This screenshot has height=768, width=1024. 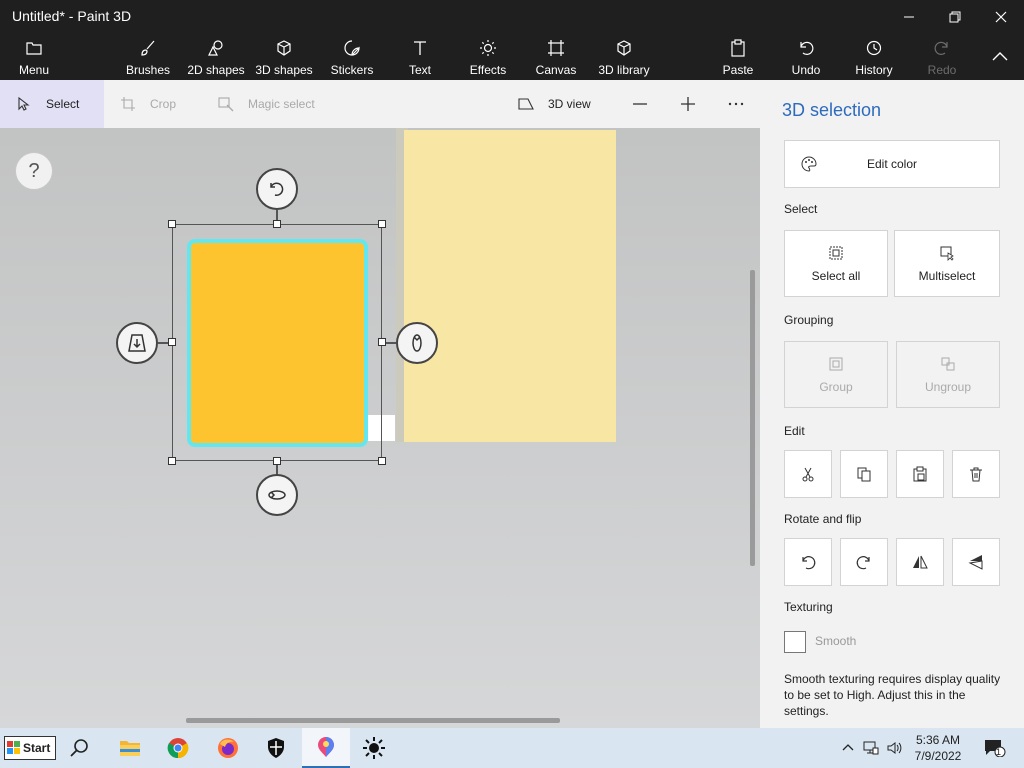 I want to click on select-section-label: Select, so click(x=801, y=209).